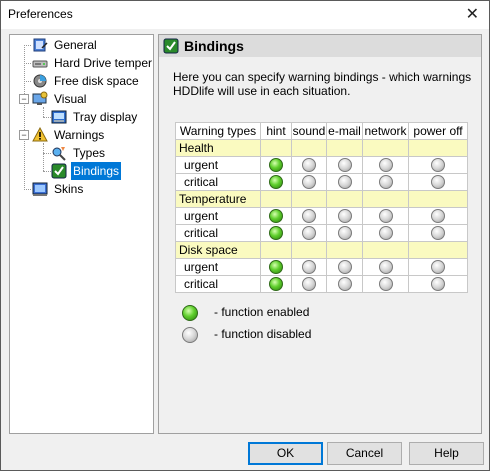  What do you see at coordinates (276, 131) in the screenshot?
I see `column-header: hint` at bounding box center [276, 131].